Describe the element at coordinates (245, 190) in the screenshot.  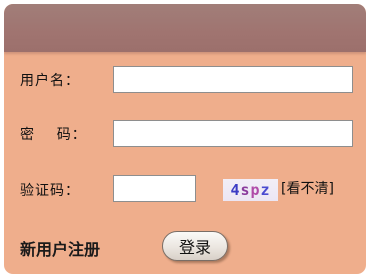
I see `captcha-char: s` at that location.